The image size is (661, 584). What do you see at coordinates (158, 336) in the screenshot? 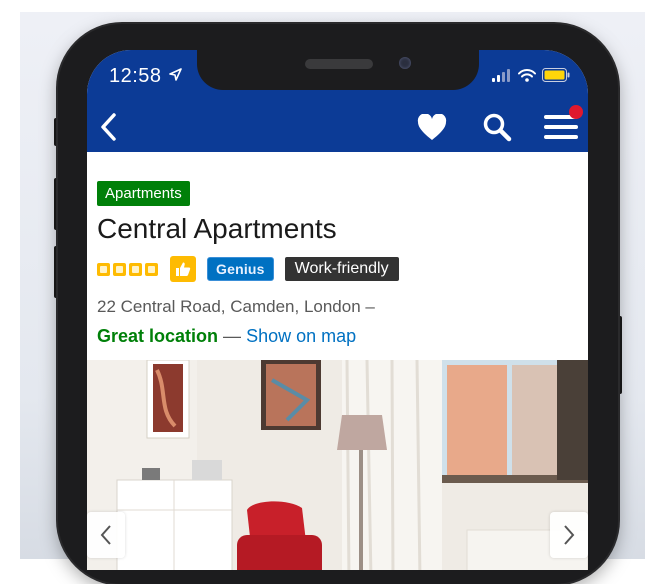
I see `location-score-label: Great location` at bounding box center [158, 336].